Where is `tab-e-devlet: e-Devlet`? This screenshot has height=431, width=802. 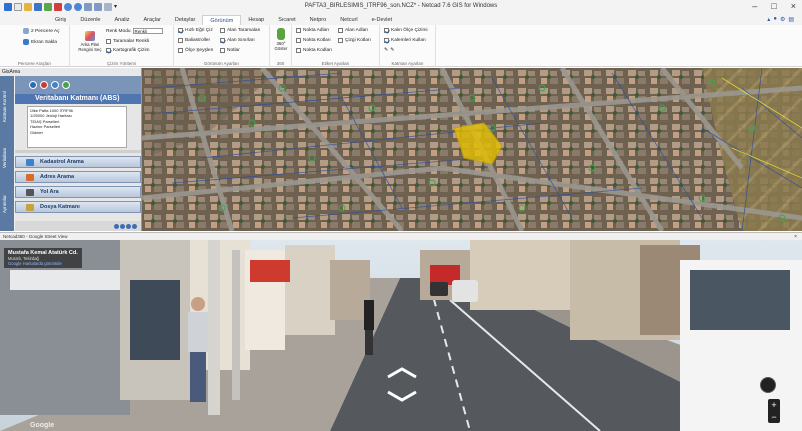
tab-e-devlet: e-Devlet is located at coordinates (382, 20).